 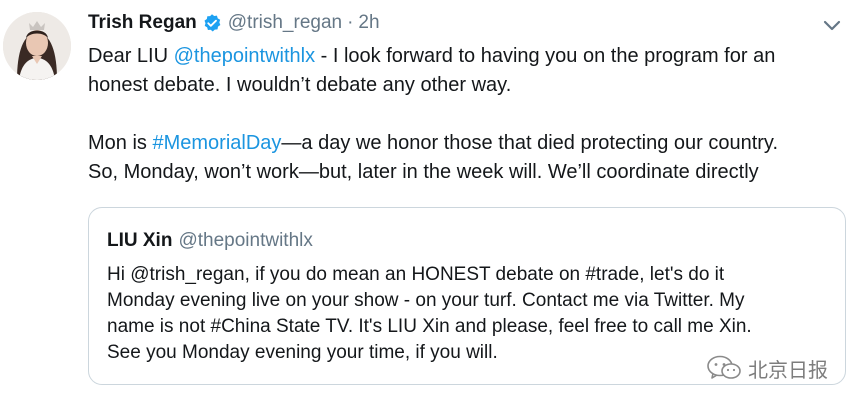 What do you see at coordinates (216, 143) in the screenshot?
I see `hashtag-link: #MemorialDay` at bounding box center [216, 143].